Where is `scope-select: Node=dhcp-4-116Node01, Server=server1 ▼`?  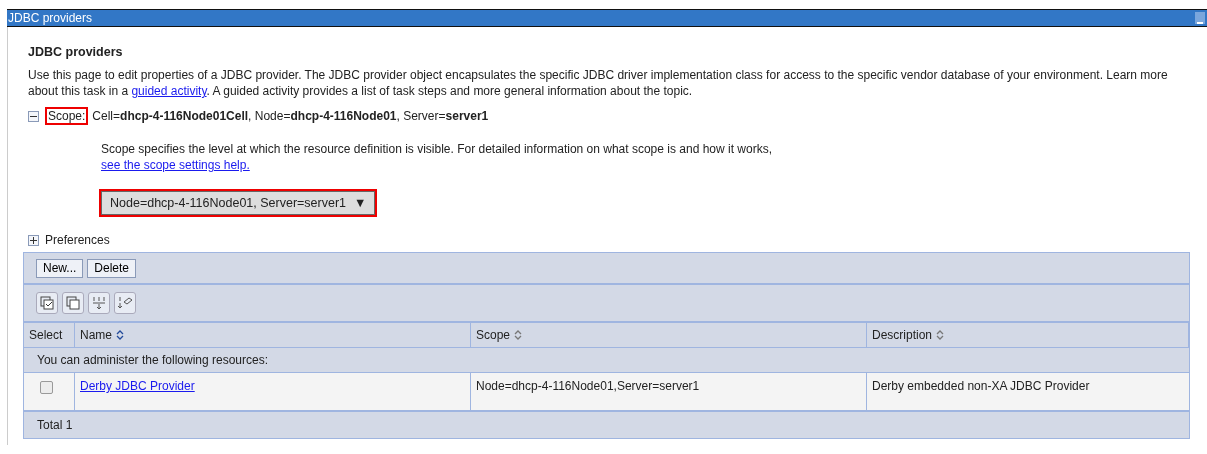 scope-select: Node=dhcp-4-116Node01, Server=server1 ▼ is located at coordinates (238, 203).